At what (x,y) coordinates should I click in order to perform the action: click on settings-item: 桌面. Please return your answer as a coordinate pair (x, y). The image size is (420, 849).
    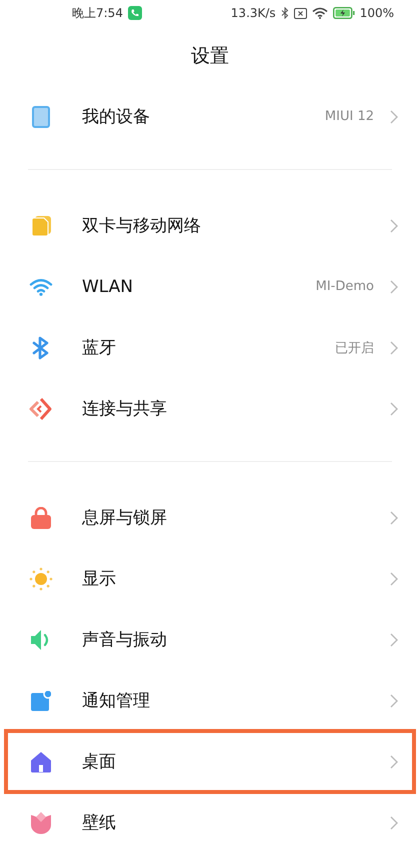
    Looking at the image, I should click on (210, 761).